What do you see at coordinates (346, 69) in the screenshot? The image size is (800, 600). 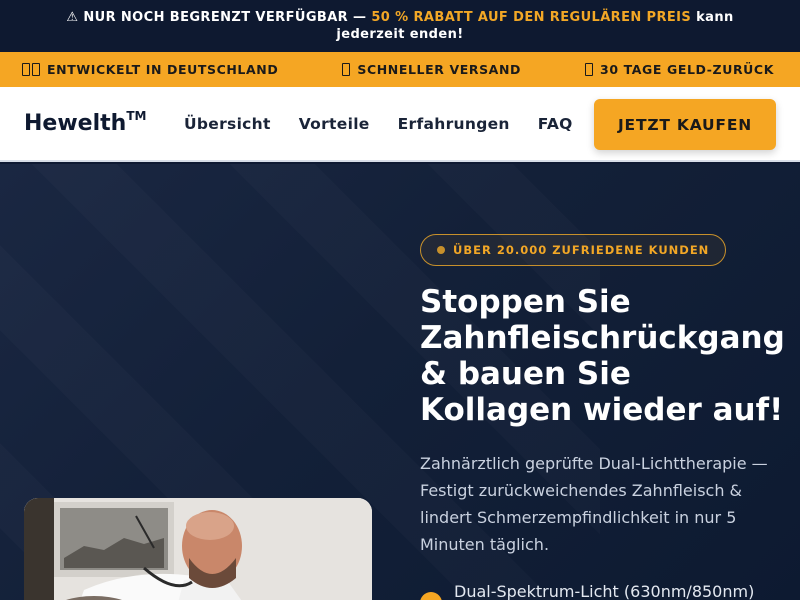 I see `truck-icon` at bounding box center [346, 69].